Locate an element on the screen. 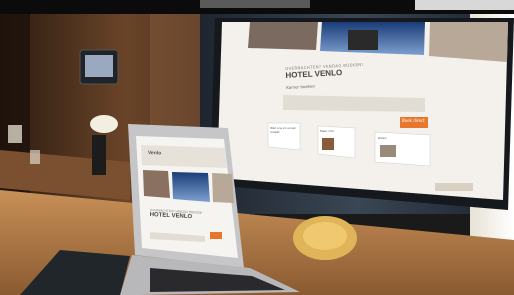 The image size is (514, 295). laptop-header-bar is located at coordinates (184, 156).